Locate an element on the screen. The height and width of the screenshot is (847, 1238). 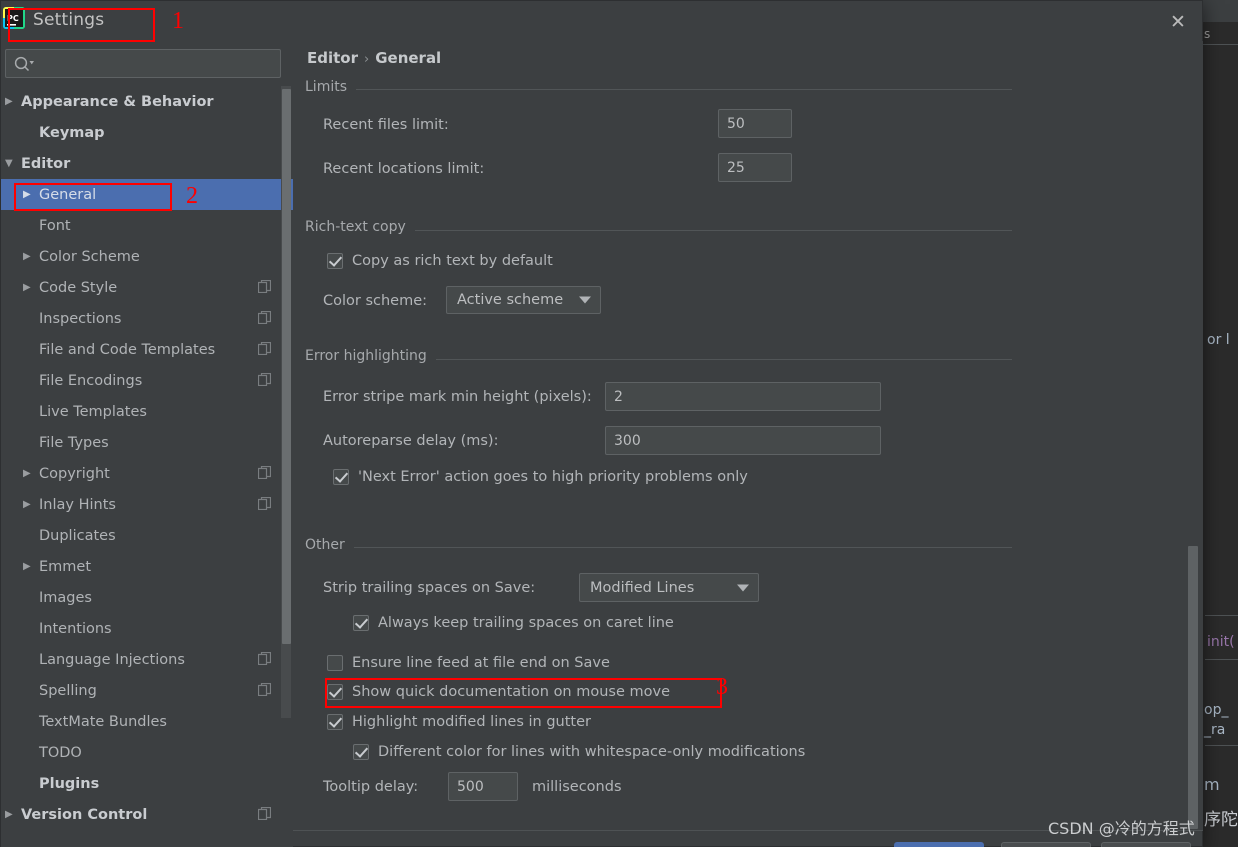
sidebar-item-todo: TODO is located at coordinates (147, 752).